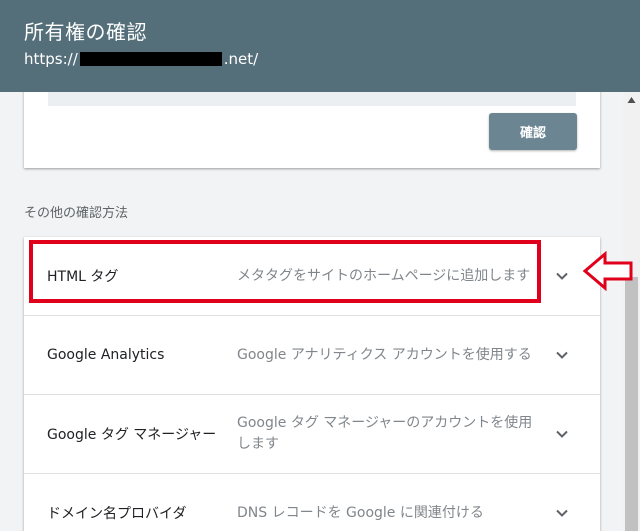 The height and width of the screenshot is (531, 640). Describe the element at coordinates (312, 130) in the screenshot. I see `verify-card: 確認` at that location.